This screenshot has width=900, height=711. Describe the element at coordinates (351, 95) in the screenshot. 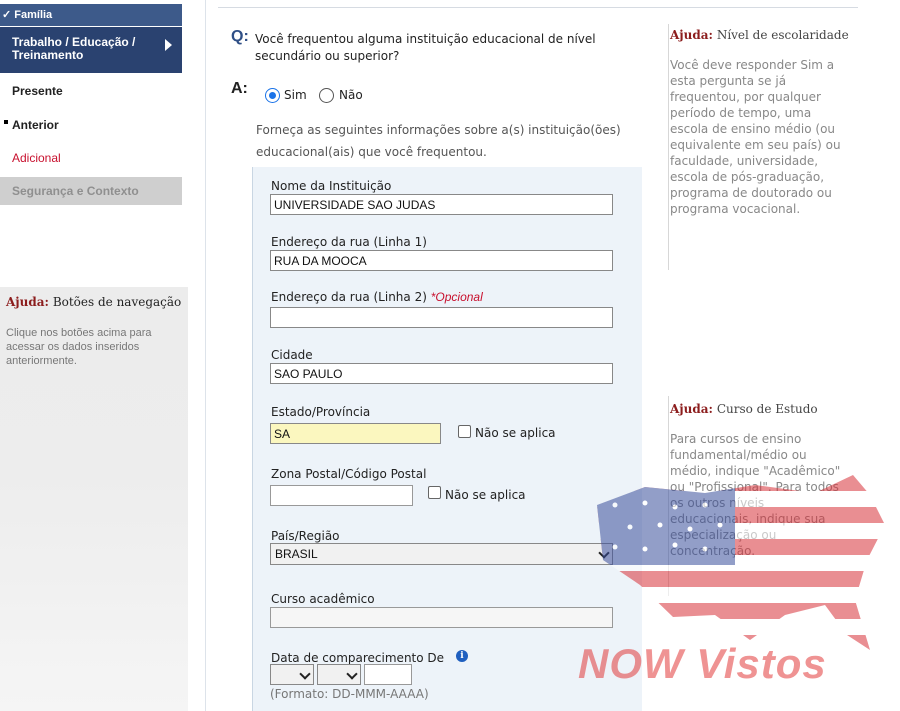

I see `radio-no-label: Não` at that location.